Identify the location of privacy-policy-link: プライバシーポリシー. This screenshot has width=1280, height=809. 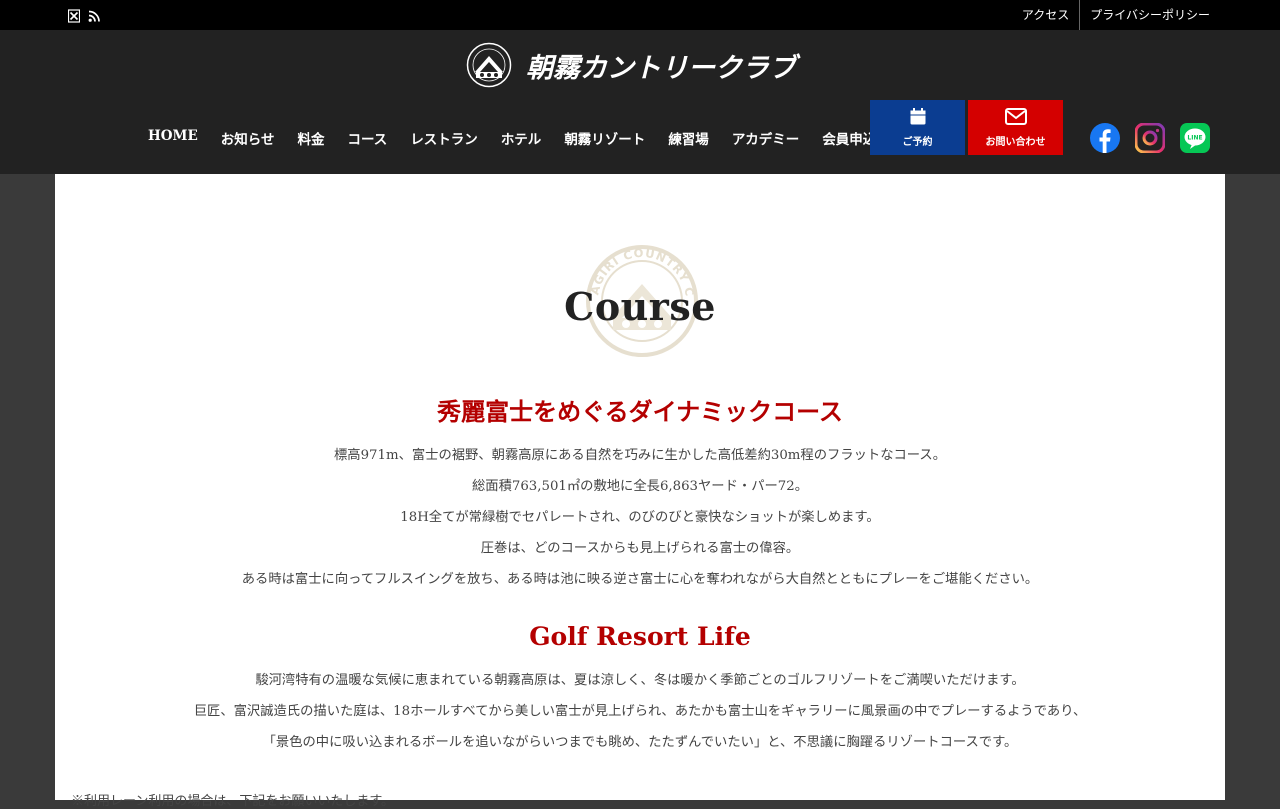
(1144, 15).